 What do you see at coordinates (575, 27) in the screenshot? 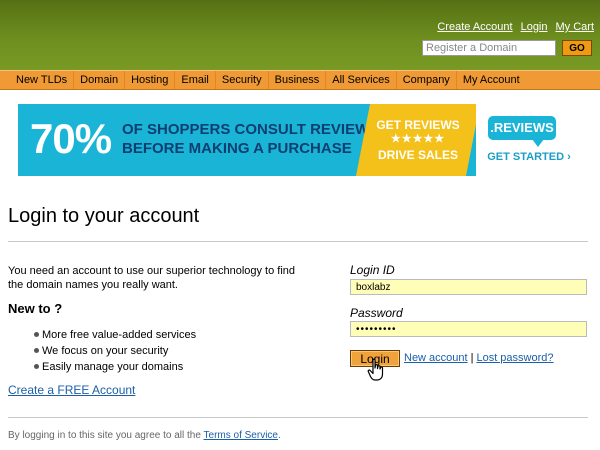
I see `my-cart-link: My Cart` at bounding box center [575, 27].